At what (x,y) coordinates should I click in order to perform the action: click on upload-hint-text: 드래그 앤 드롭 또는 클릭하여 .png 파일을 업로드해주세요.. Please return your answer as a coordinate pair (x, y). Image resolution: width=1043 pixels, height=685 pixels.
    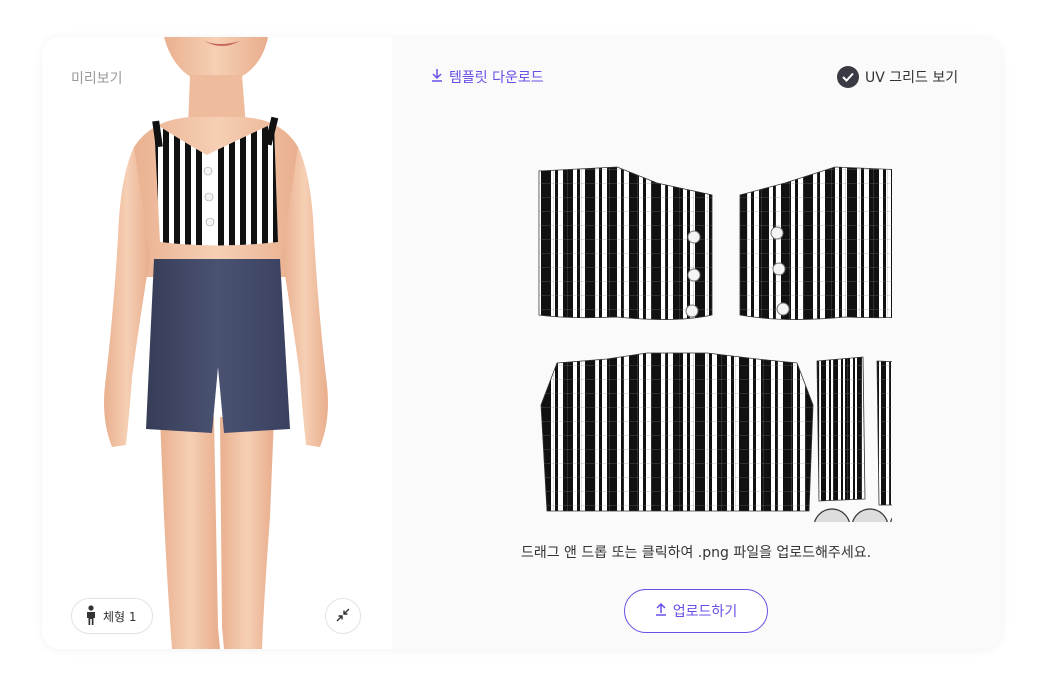
    Looking at the image, I should click on (696, 553).